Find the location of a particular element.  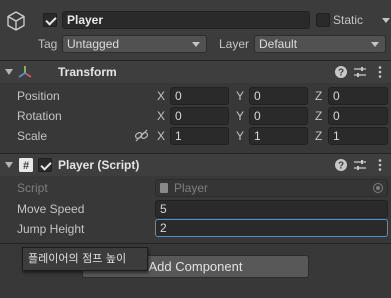

jump-height-label: Jump Height is located at coordinates (51, 229).